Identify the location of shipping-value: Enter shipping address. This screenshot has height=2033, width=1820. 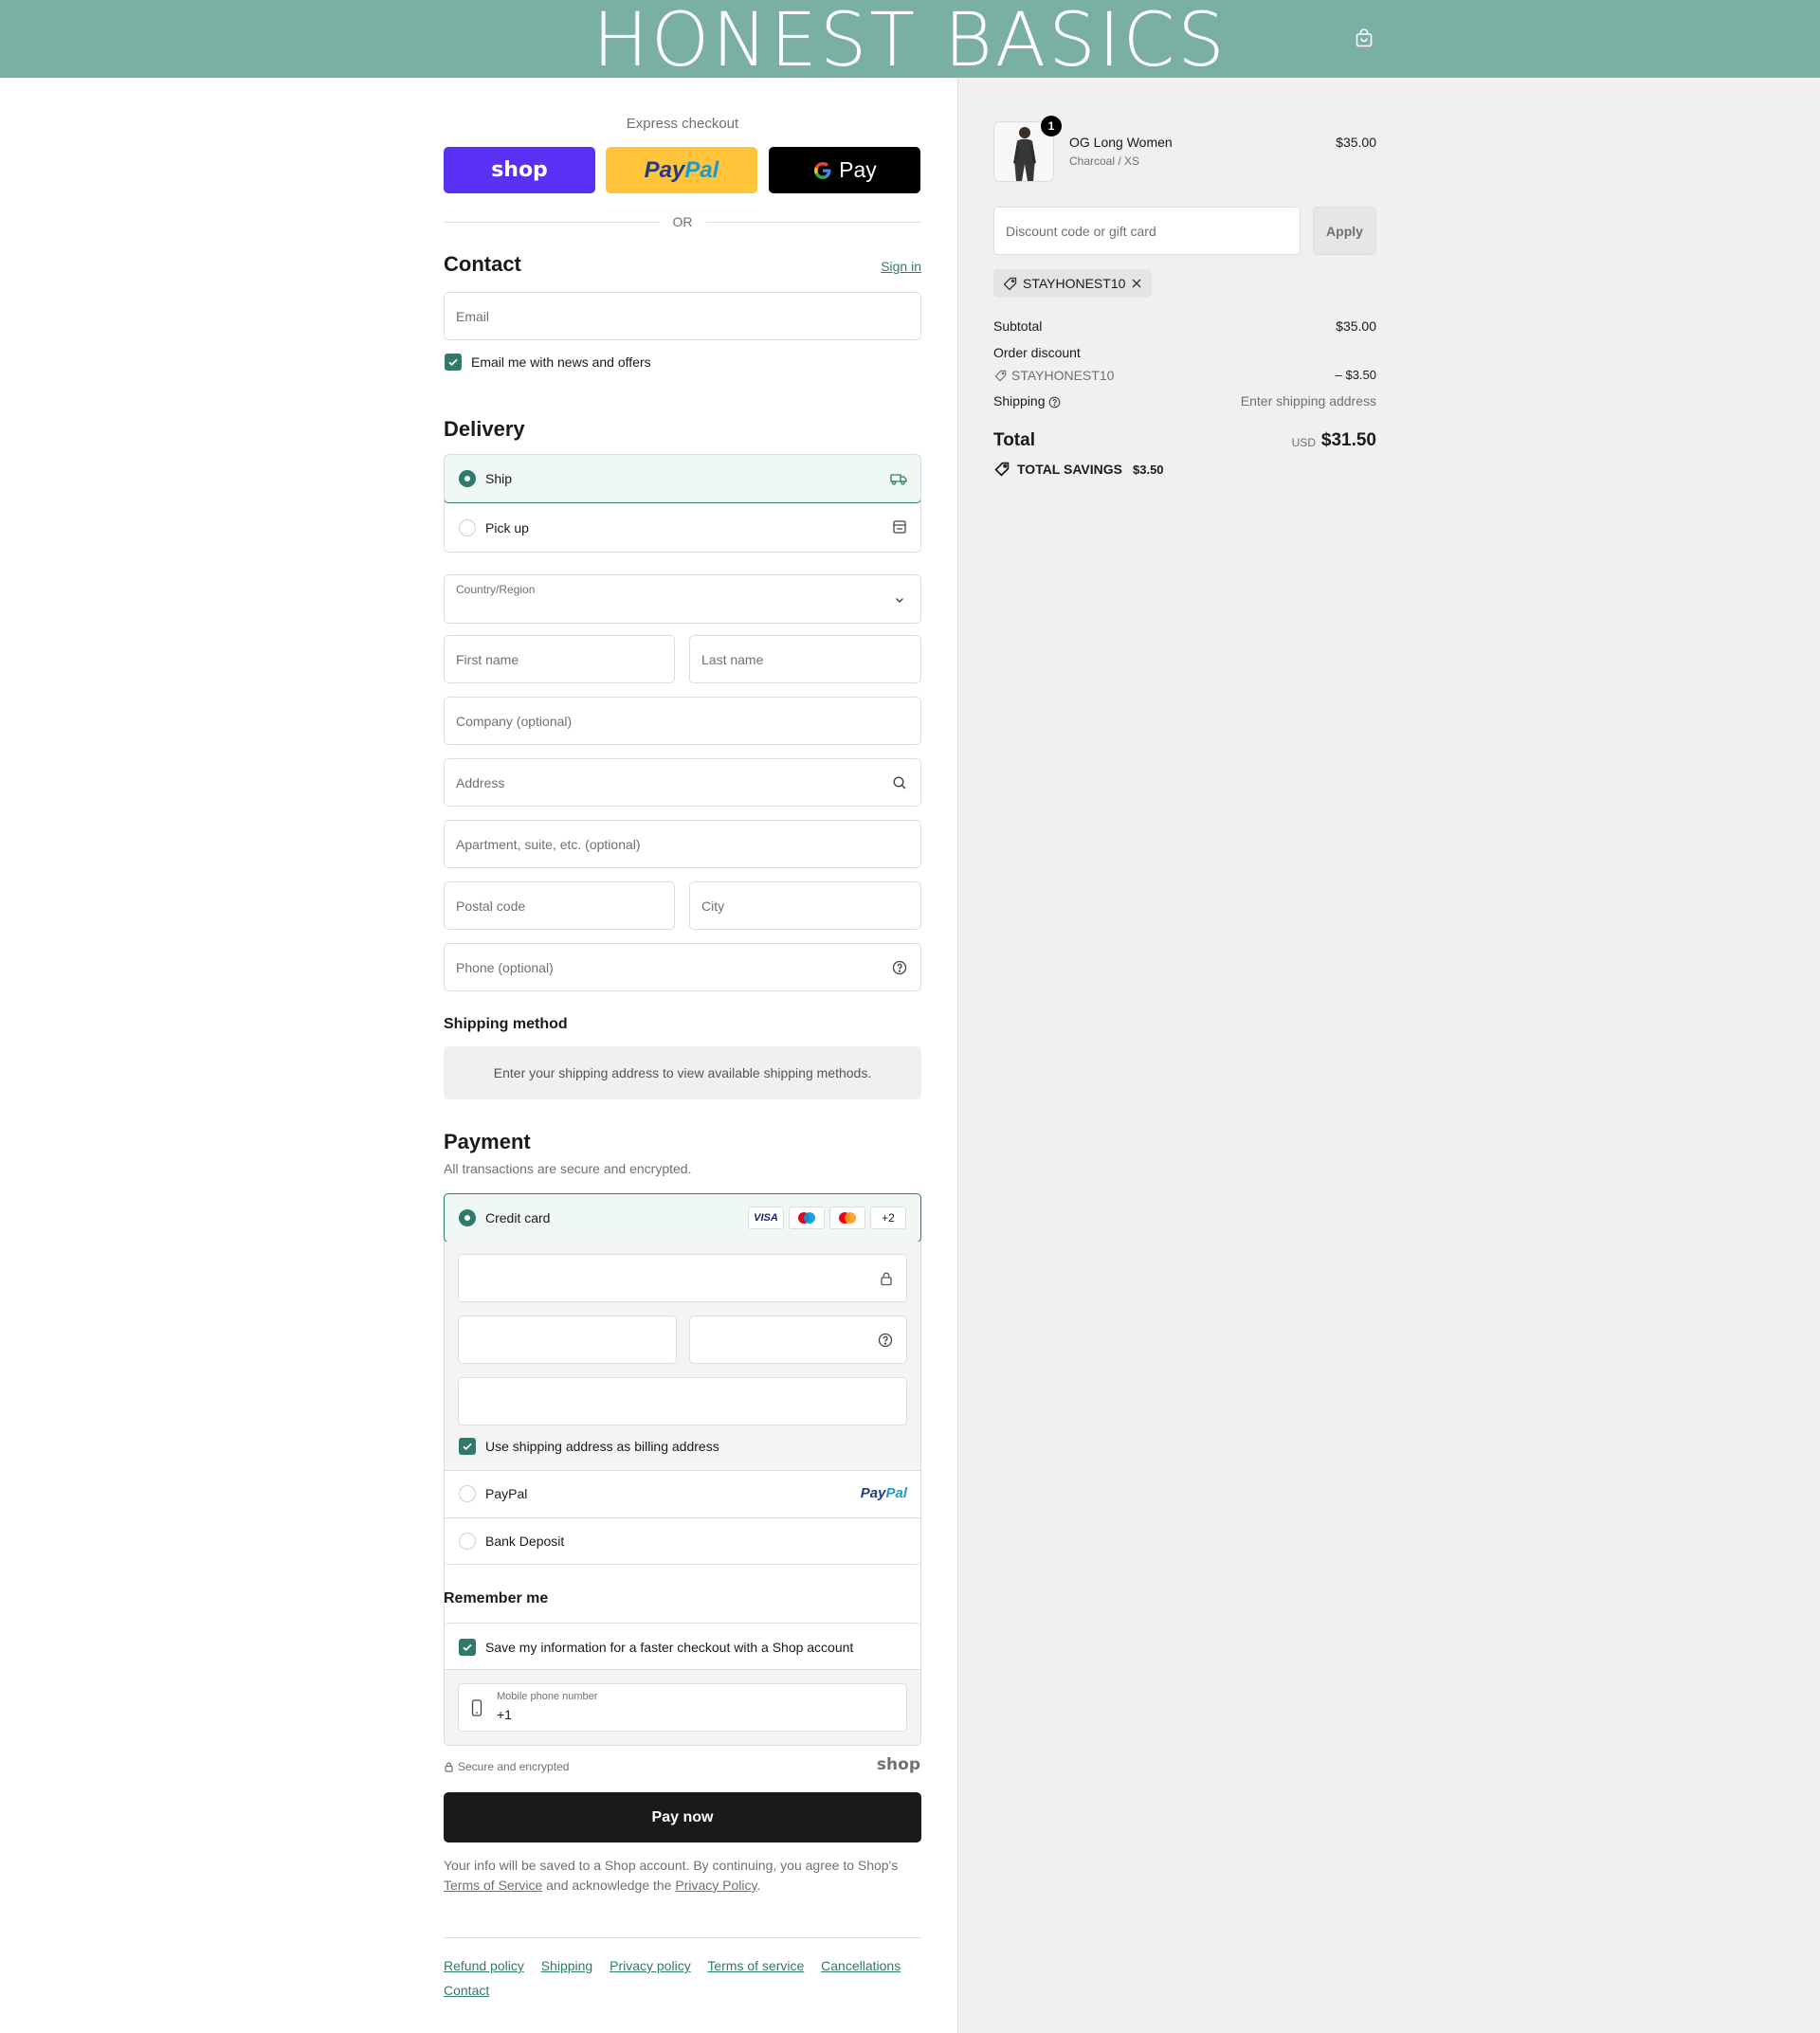
(1308, 400).